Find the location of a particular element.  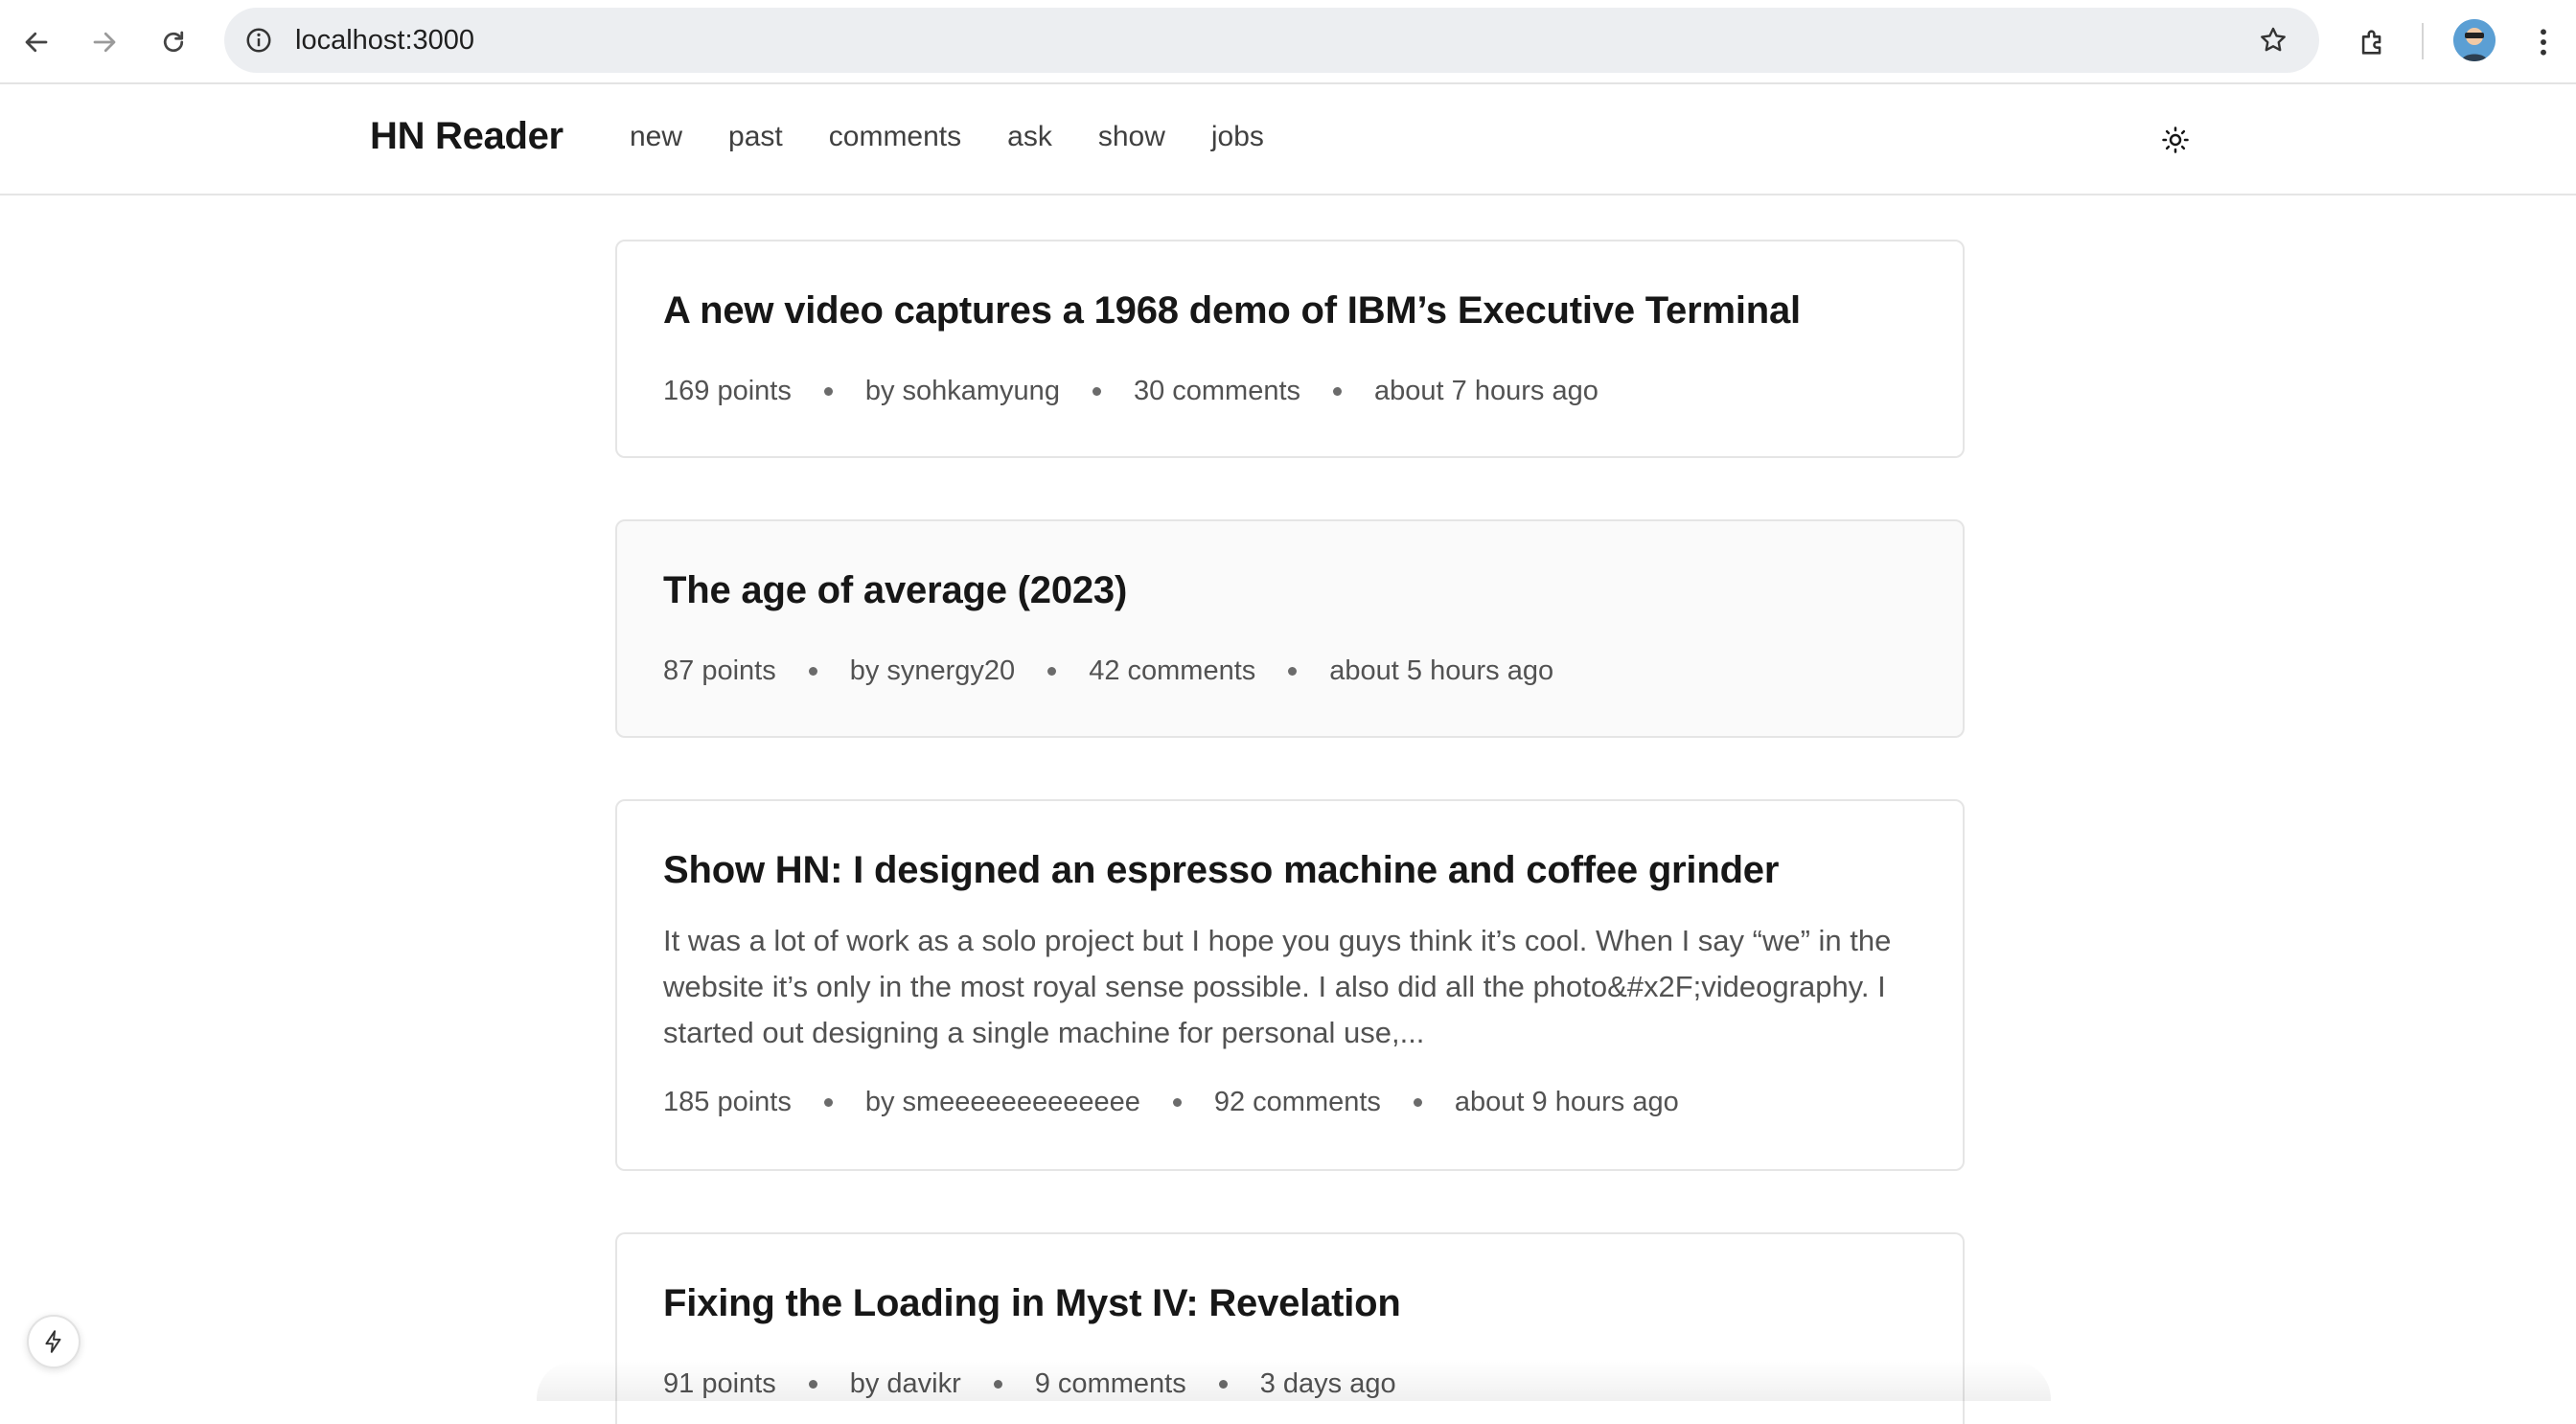

info-icon is located at coordinates (259, 40).